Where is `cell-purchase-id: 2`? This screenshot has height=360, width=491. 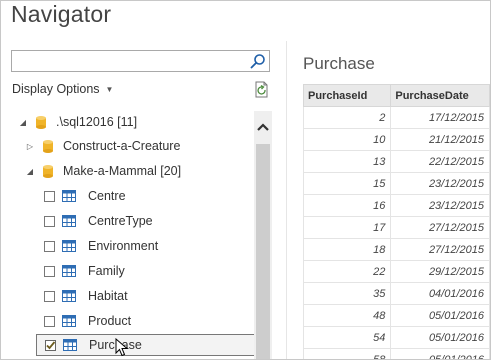 cell-purchase-id: 2 is located at coordinates (347, 117).